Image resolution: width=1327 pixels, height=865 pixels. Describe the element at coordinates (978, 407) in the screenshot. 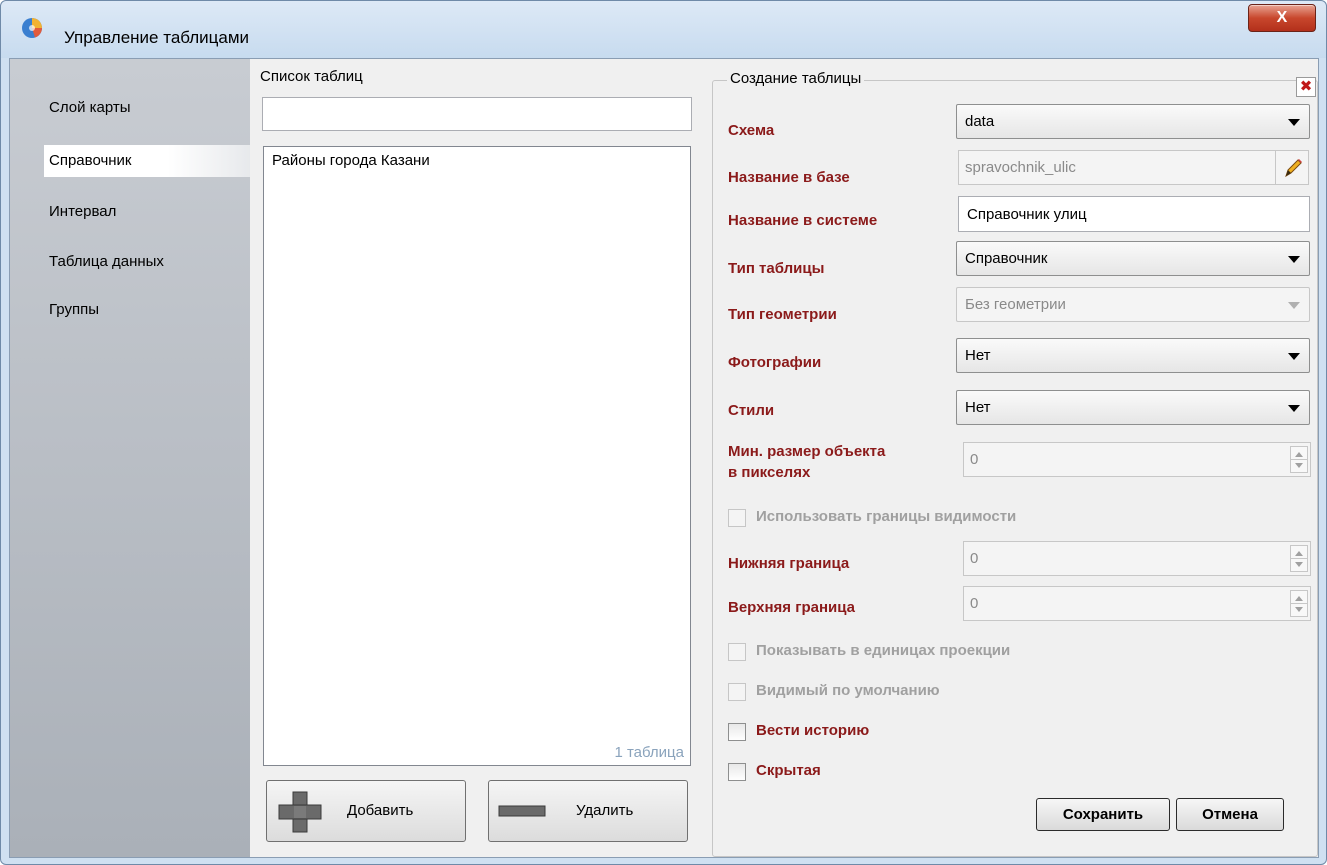

I see `styles-value: Нет` at that location.